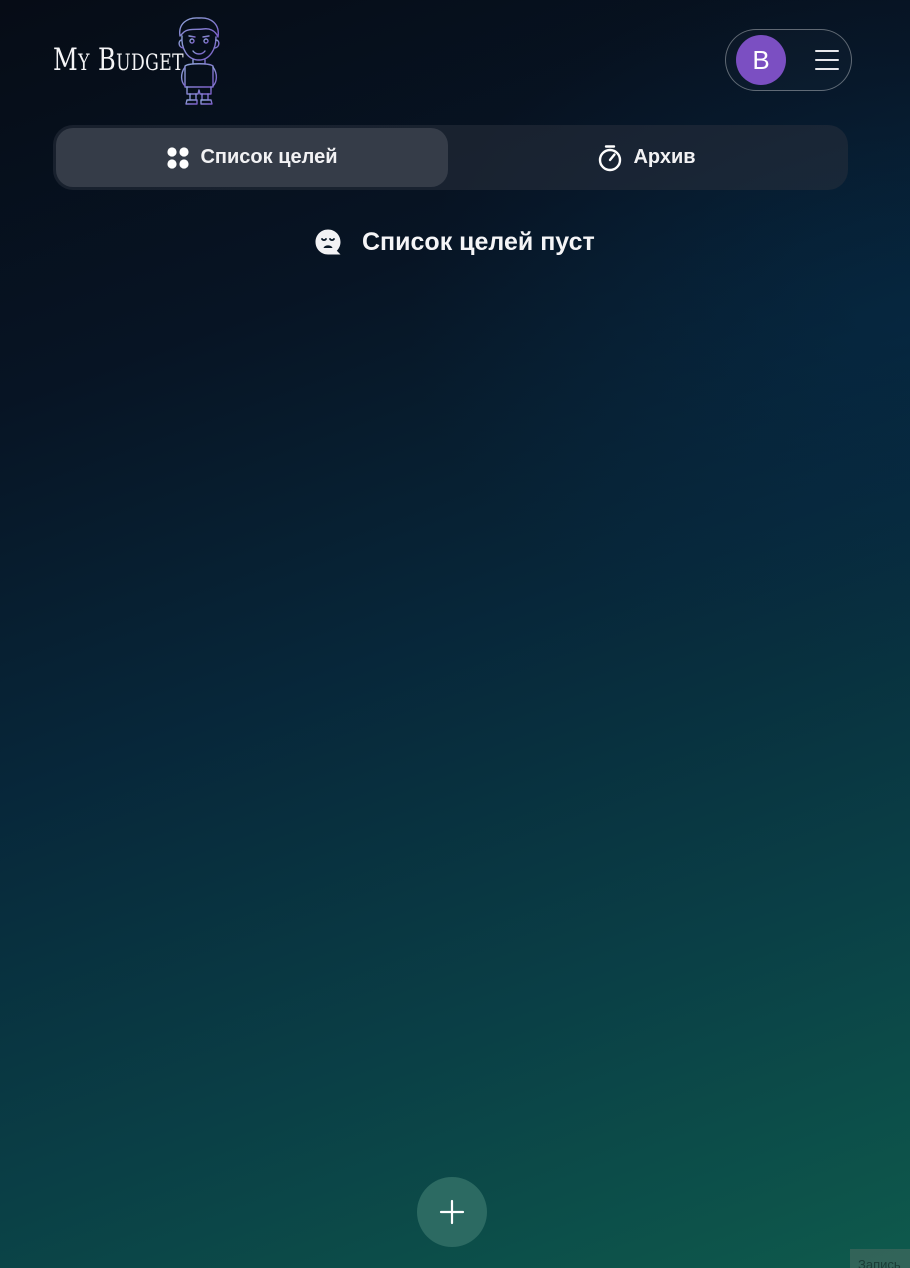  Describe the element at coordinates (610, 157) in the screenshot. I see `stopwatch-icon` at that location.